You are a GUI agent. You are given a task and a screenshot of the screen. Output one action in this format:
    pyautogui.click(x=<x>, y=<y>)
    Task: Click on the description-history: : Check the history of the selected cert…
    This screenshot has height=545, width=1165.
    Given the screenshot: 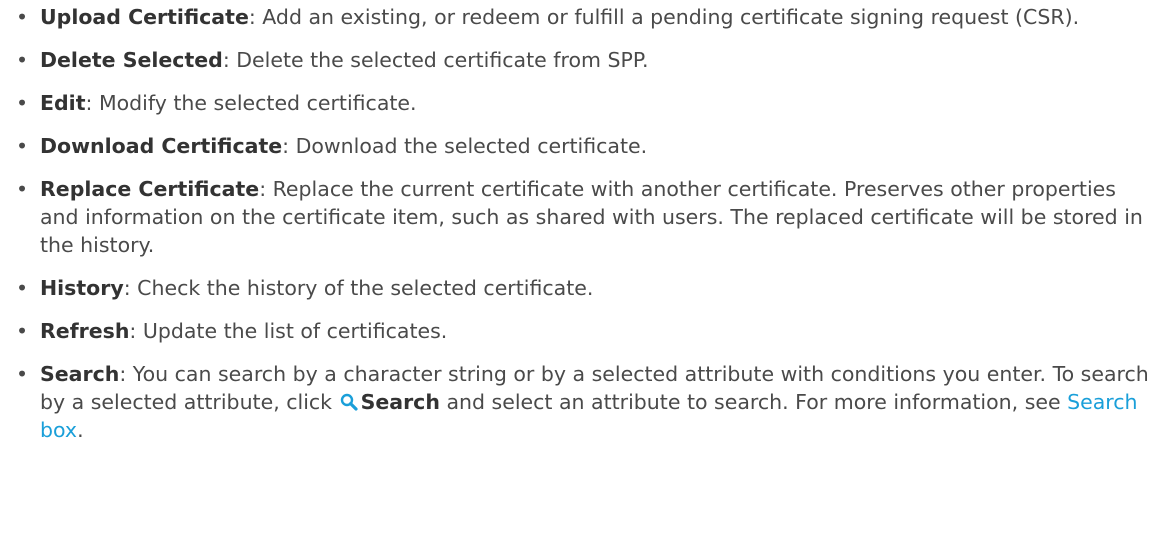 What is the action you would take?
    pyautogui.click(x=358, y=288)
    